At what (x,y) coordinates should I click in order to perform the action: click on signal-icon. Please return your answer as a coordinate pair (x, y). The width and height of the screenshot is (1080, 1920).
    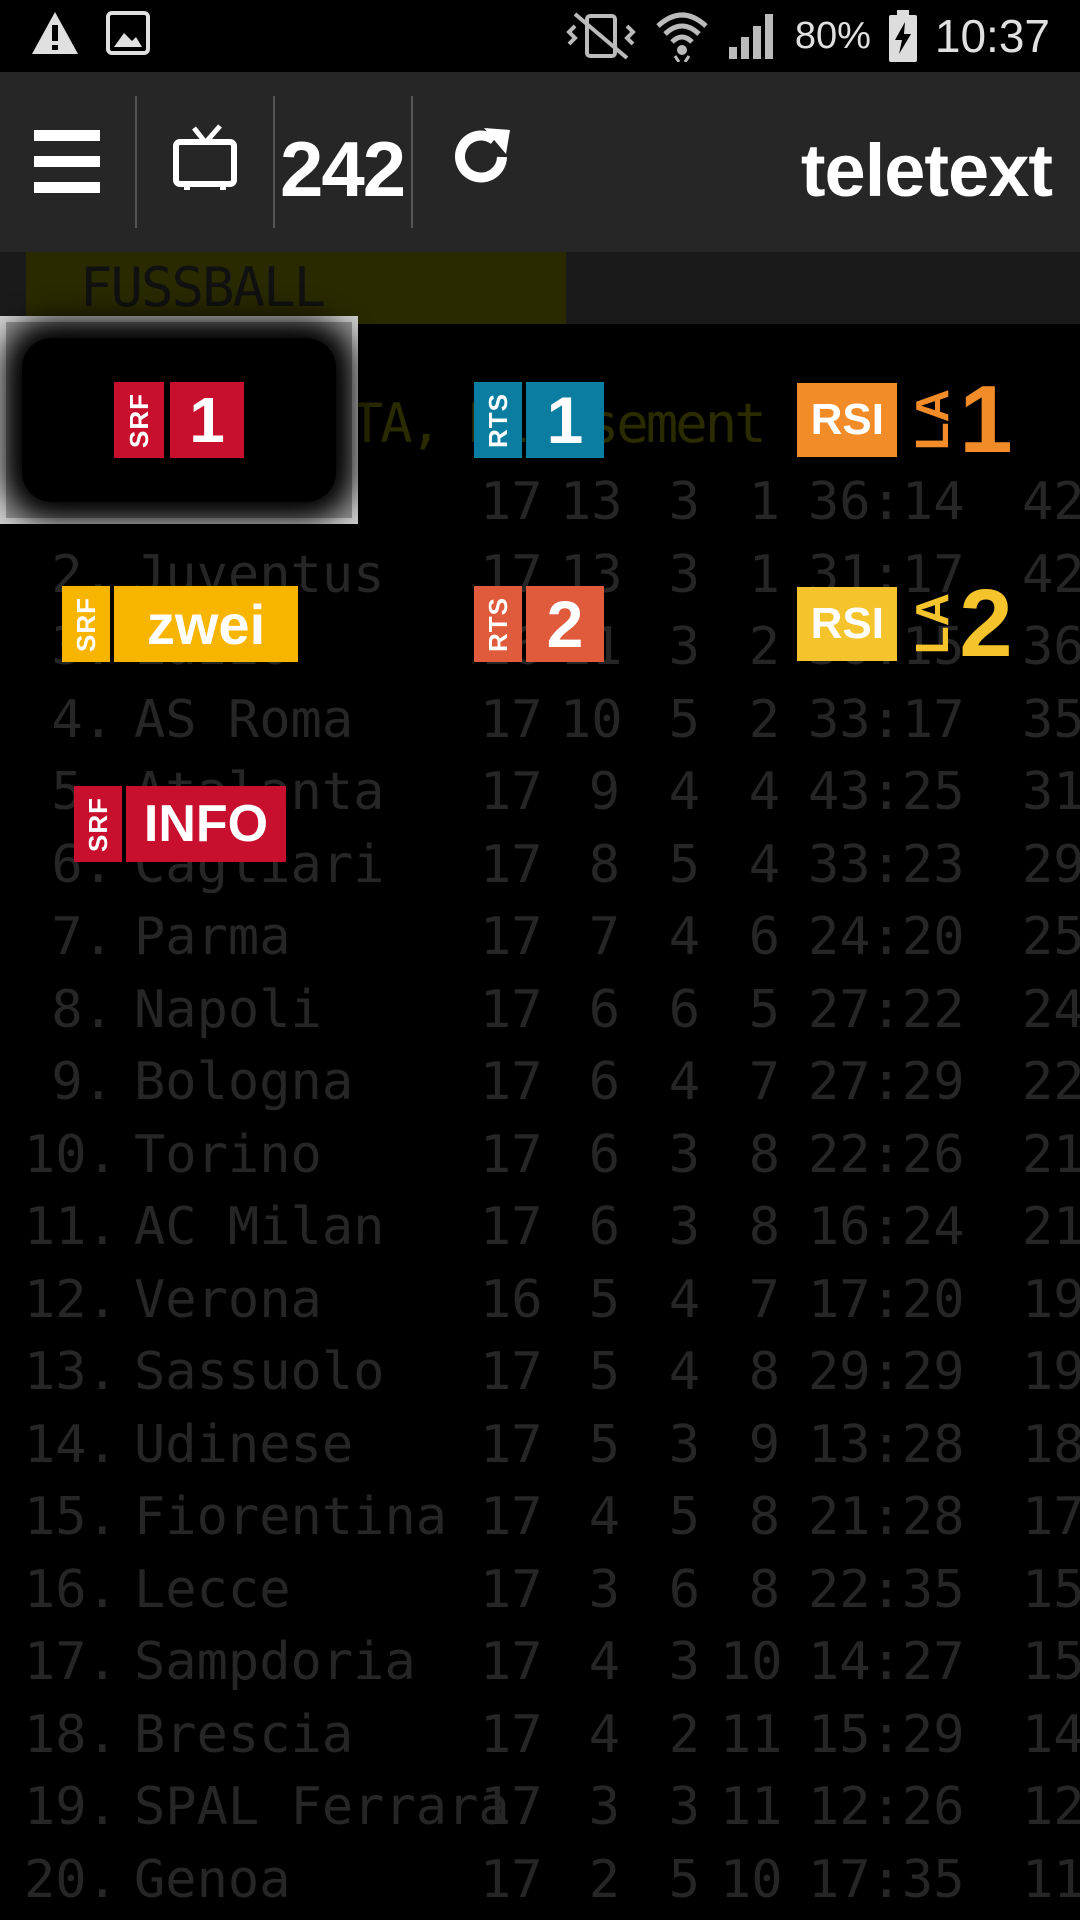
    Looking at the image, I should click on (750, 36).